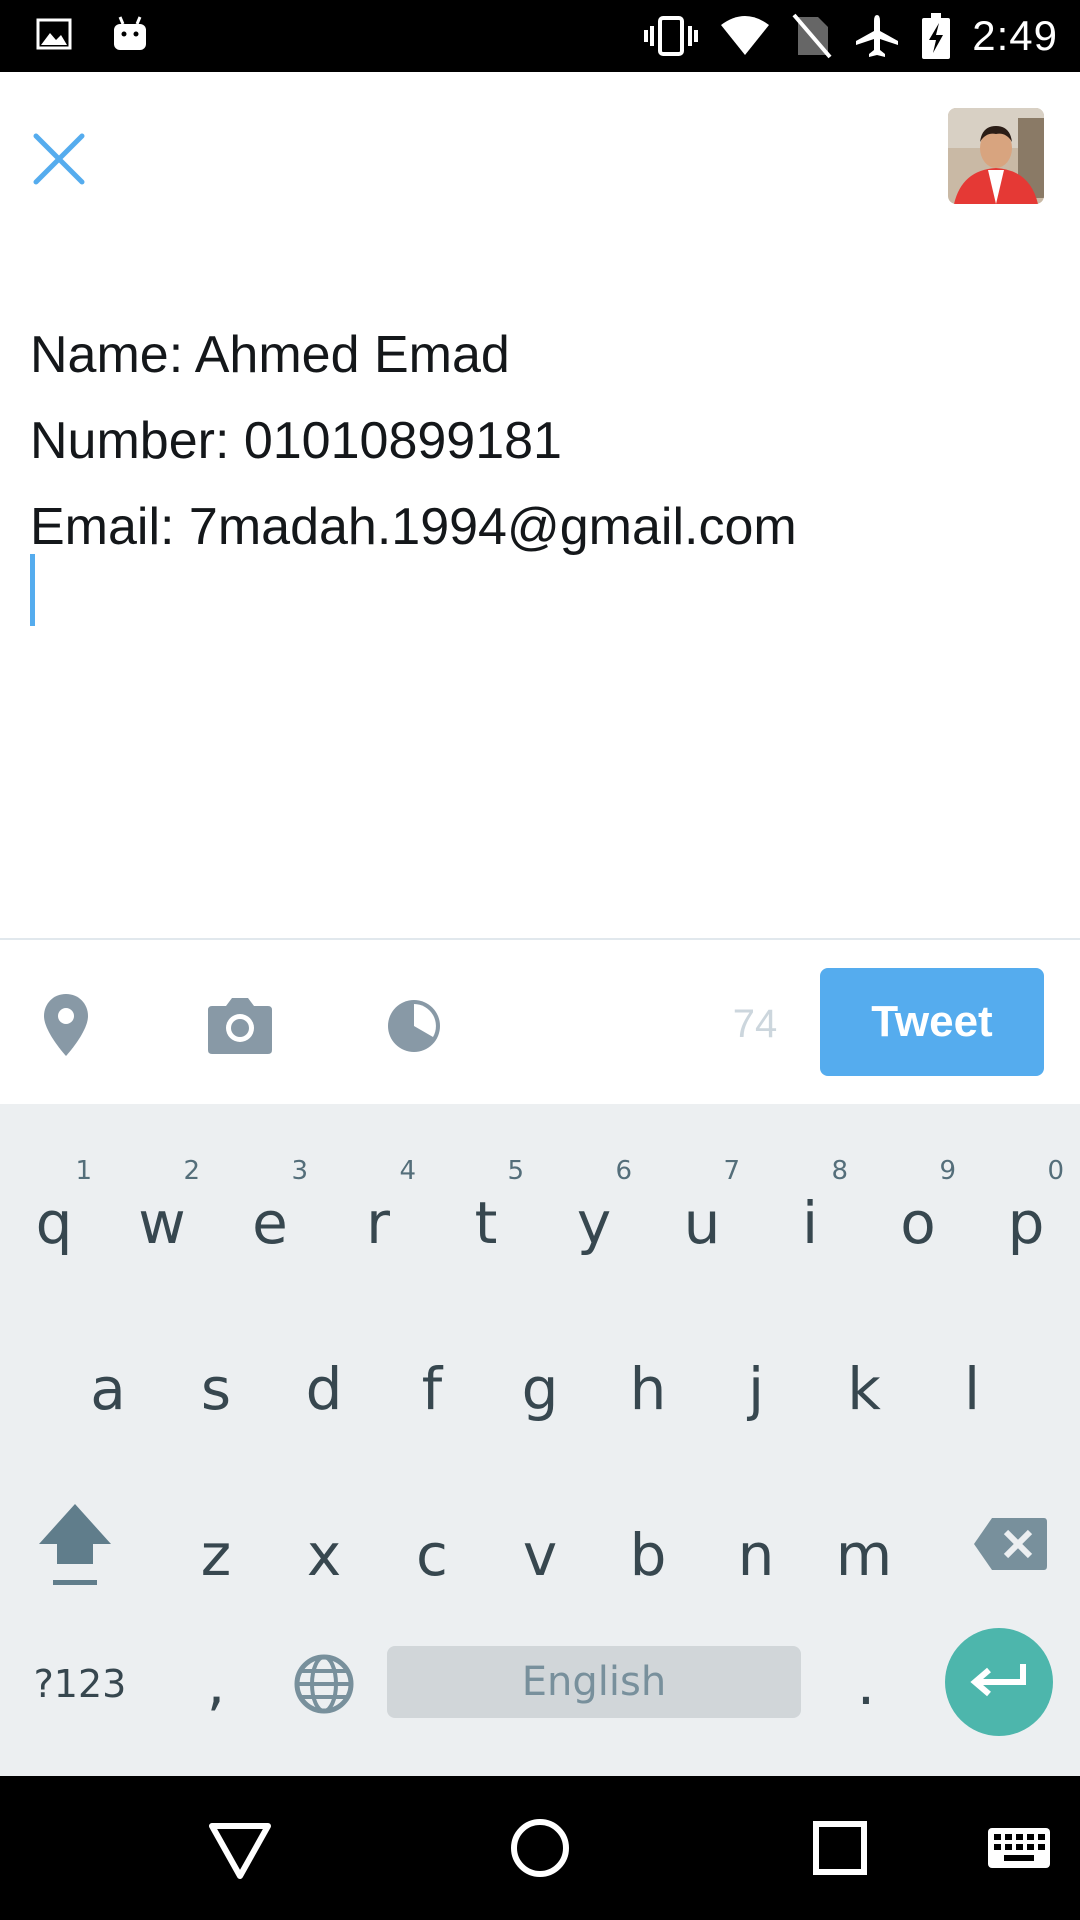  I want to click on key-hint-number: 8, so click(839, 1171).